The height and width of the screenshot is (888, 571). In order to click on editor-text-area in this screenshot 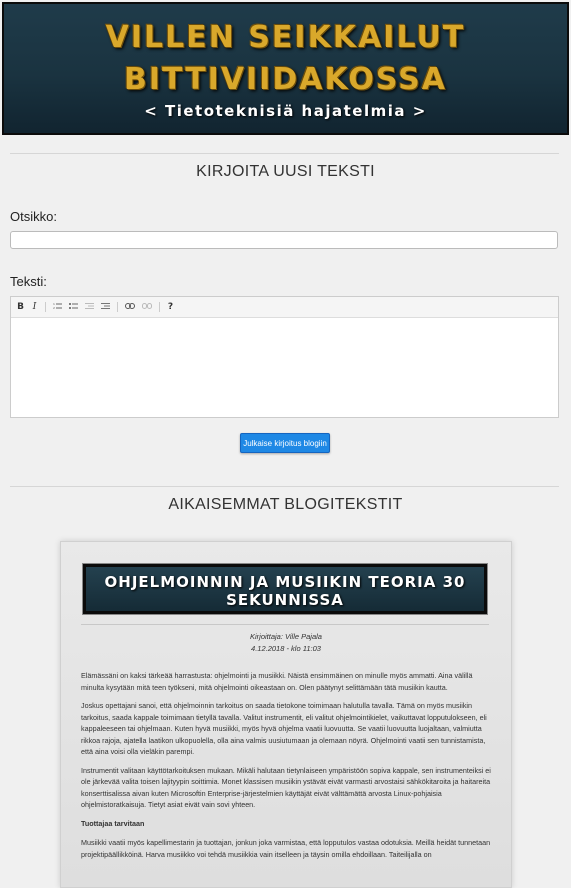, I will do `click(284, 368)`.